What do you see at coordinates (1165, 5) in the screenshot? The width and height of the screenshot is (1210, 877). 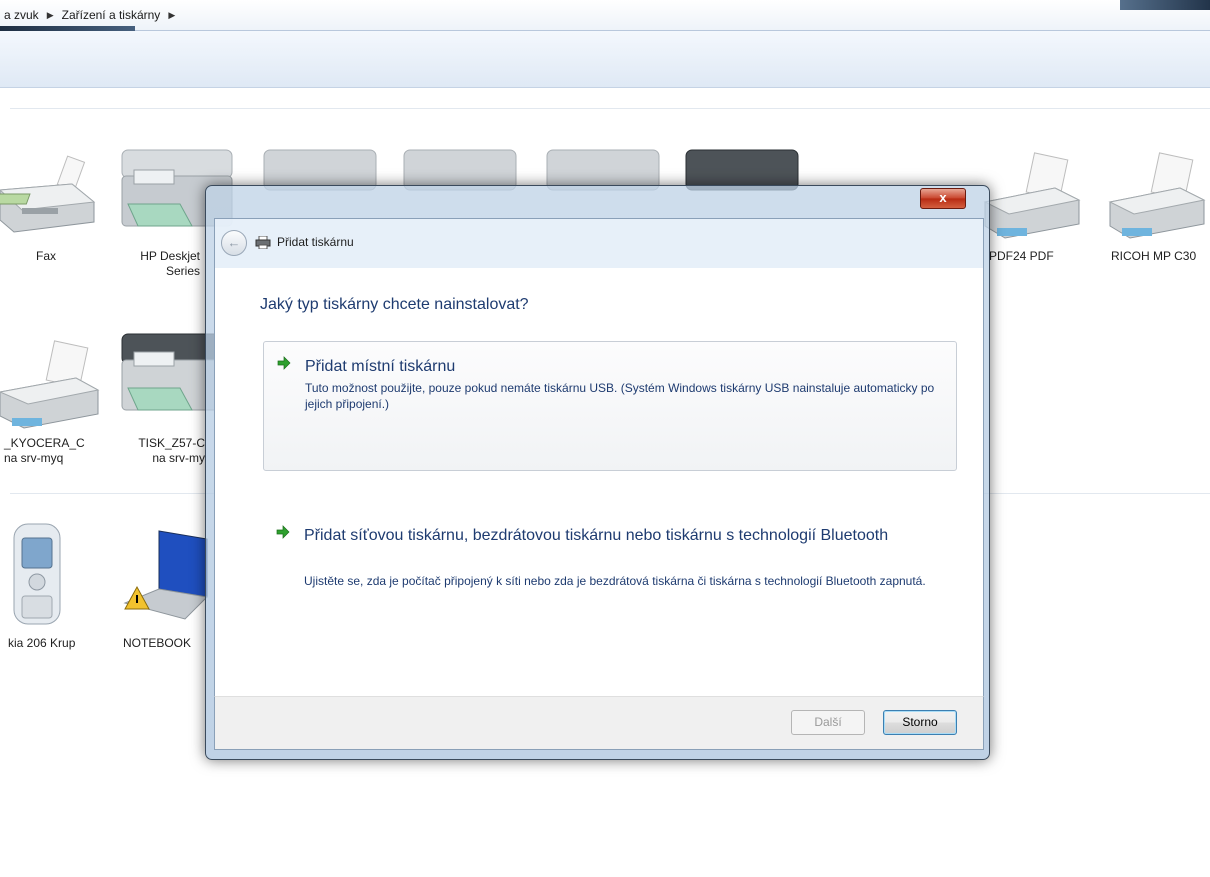 I see `window-frame-corner` at bounding box center [1165, 5].